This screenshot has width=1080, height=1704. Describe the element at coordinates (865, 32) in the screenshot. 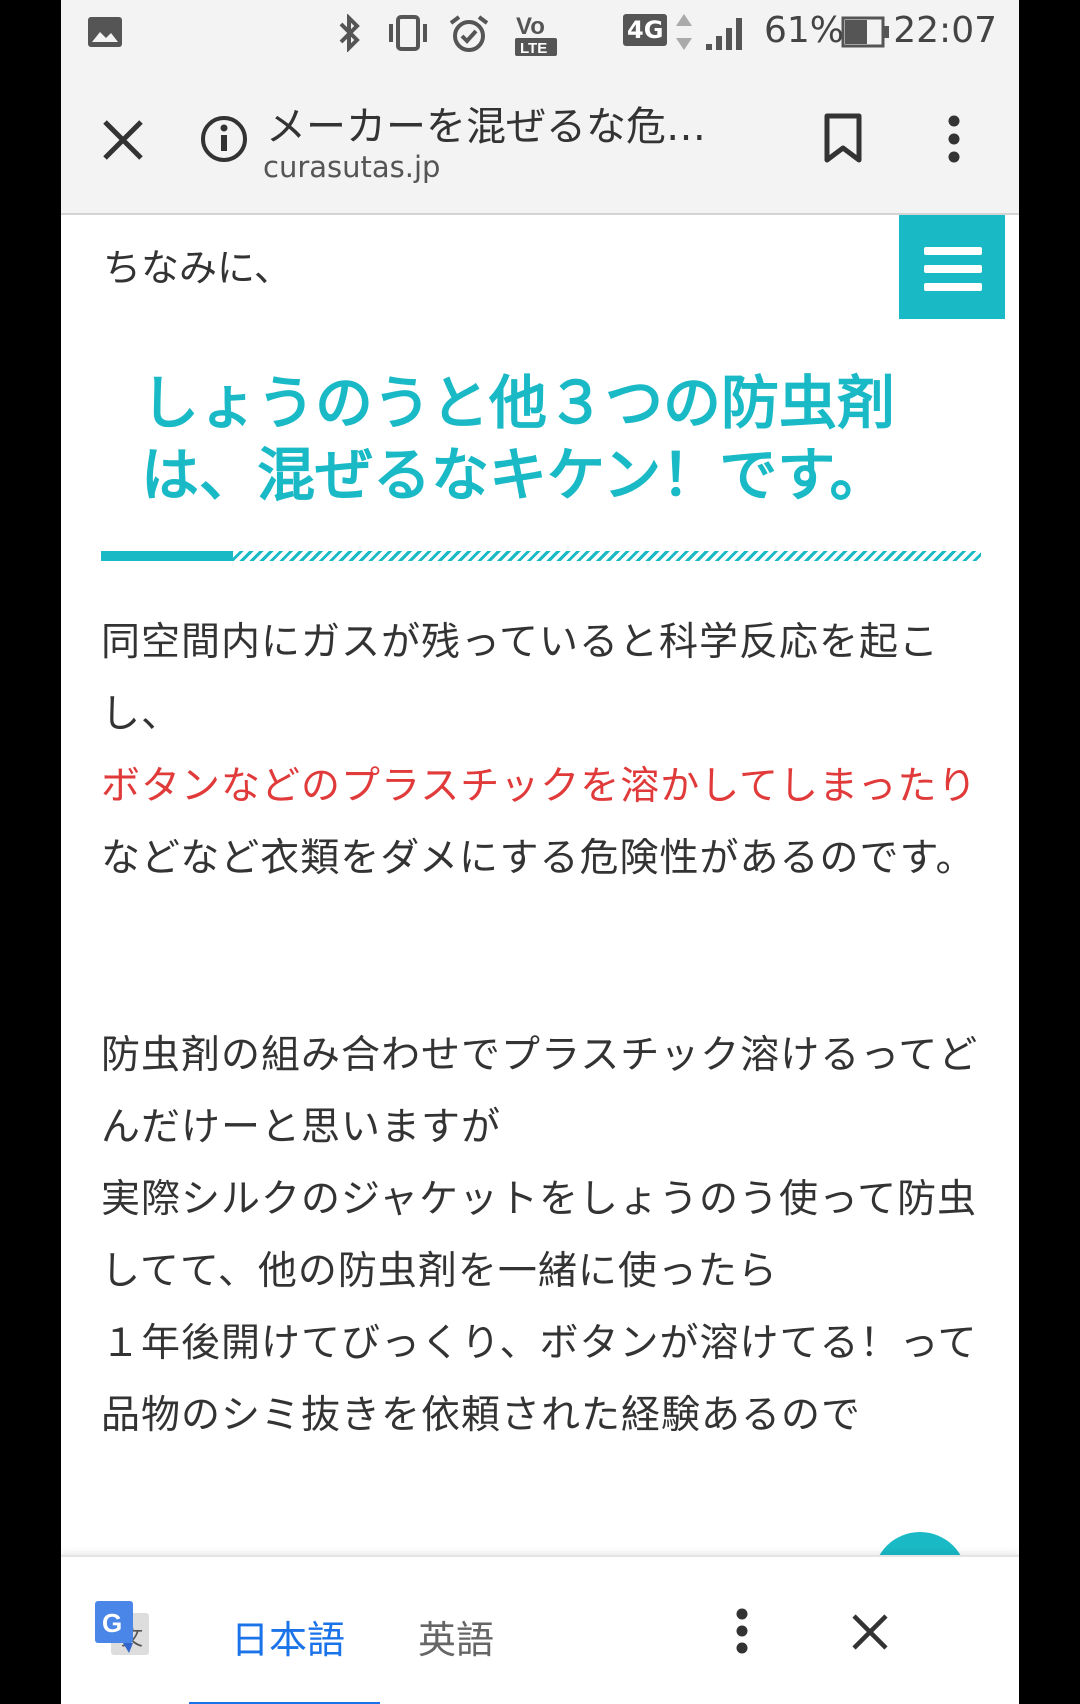

I see `battery-icon` at that location.